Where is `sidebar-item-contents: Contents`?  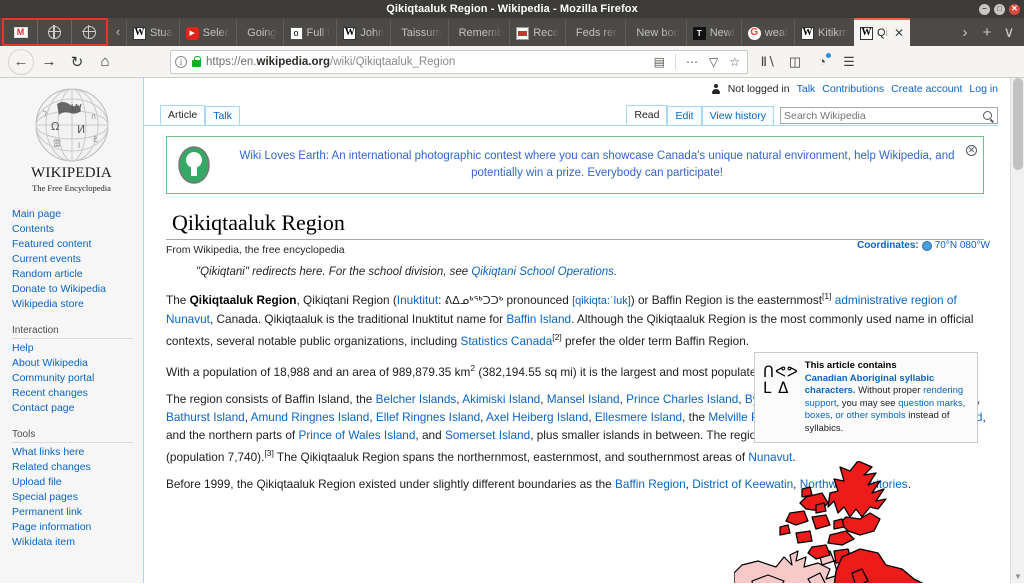
sidebar-item-contents: Contents is located at coordinates (77, 229).